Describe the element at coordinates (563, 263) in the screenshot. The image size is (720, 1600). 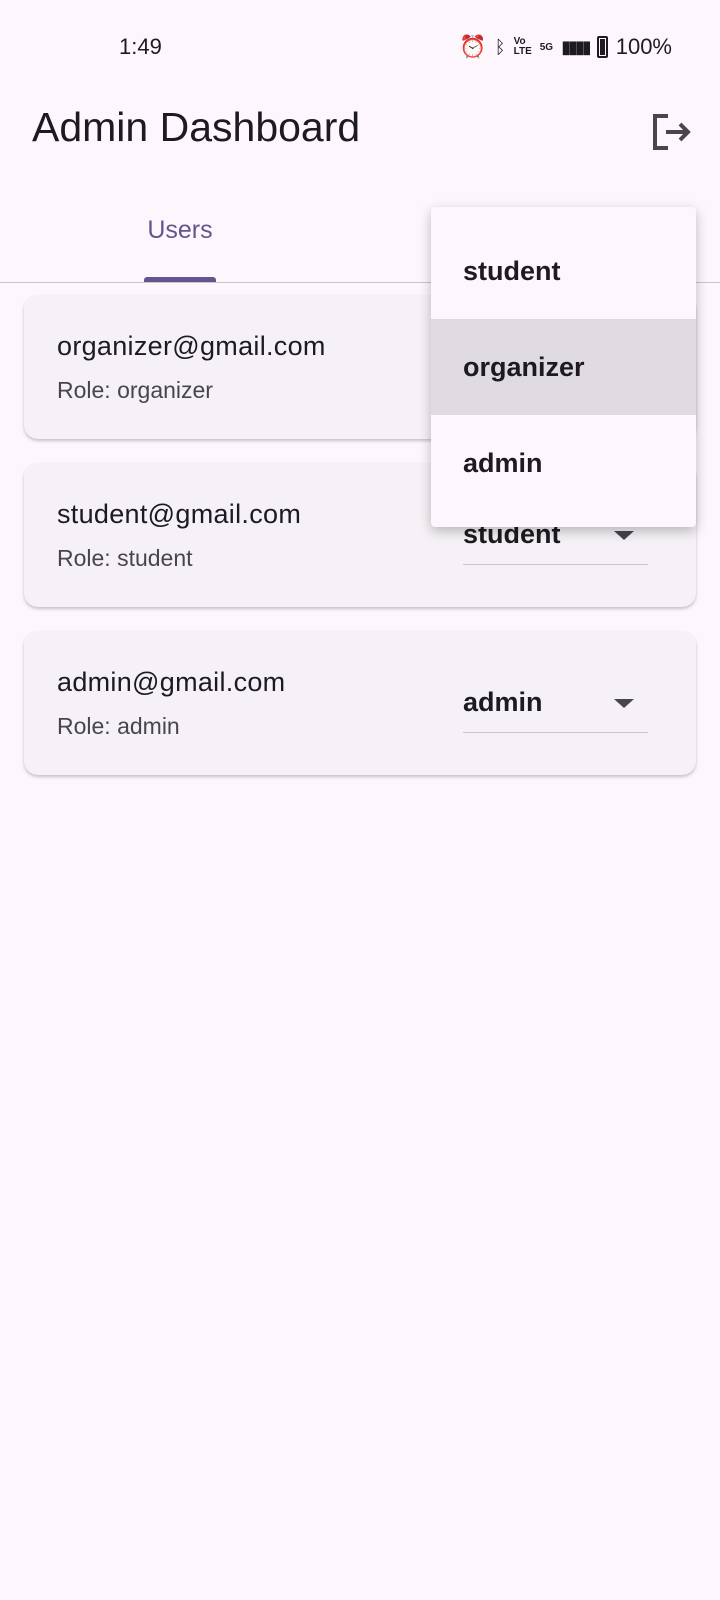
I see `menu-item-student: student` at that location.